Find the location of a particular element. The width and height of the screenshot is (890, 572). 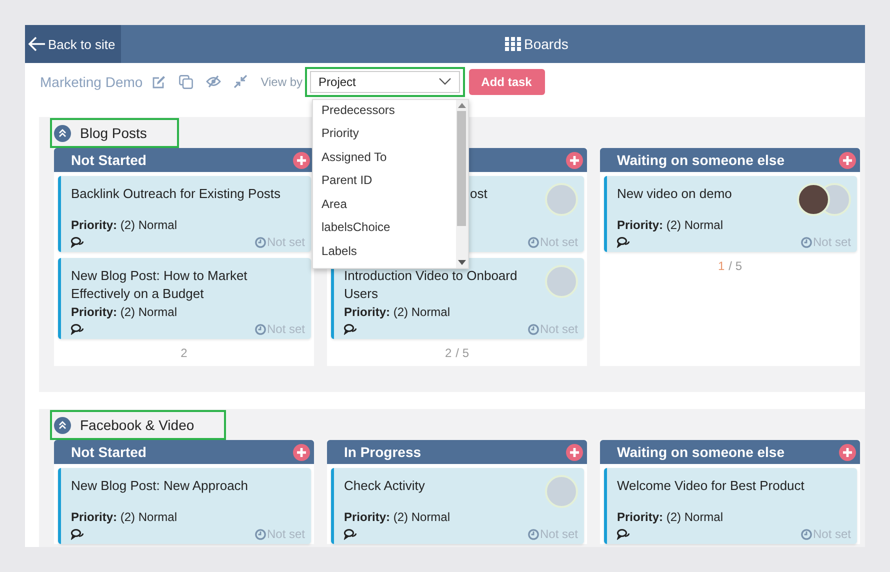

view-by-label: View by is located at coordinates (281, 81).